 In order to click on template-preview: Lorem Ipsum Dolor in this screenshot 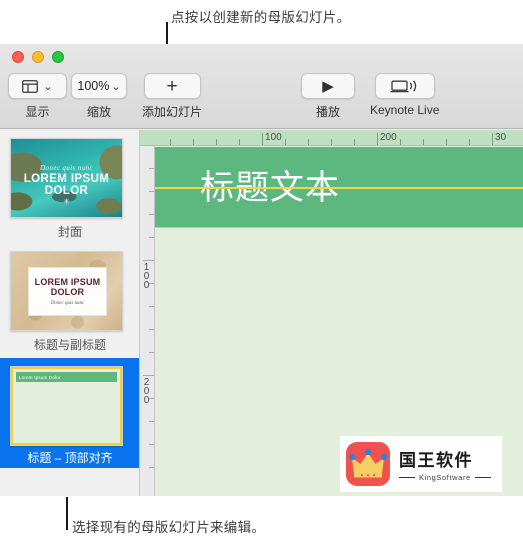, I will do `click(66, 406)`.